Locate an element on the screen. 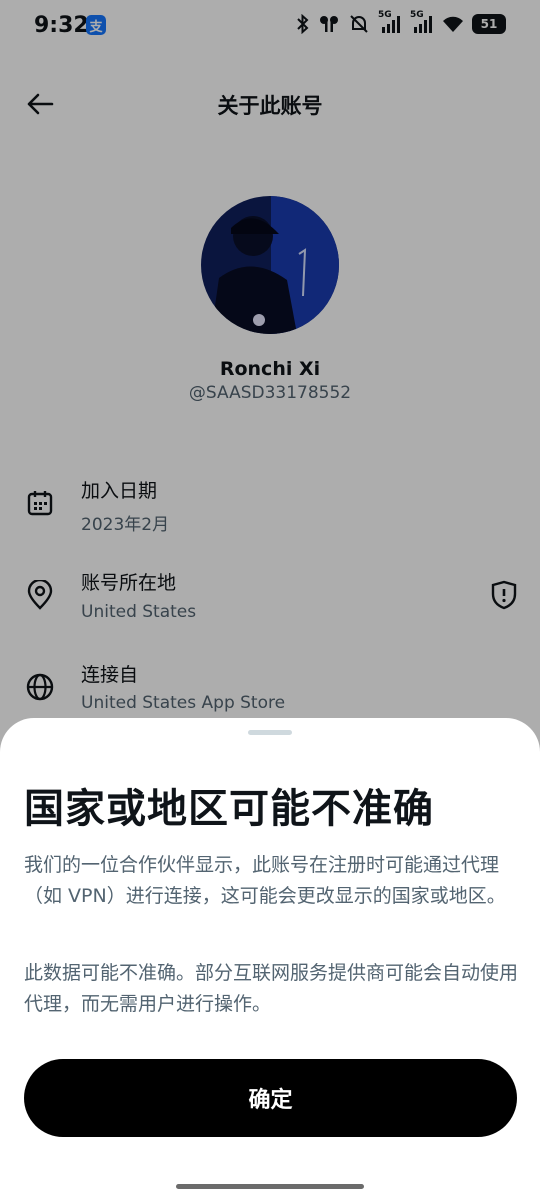 This screenshot has width=540, height=1200. sheet-title: 国家或地区可能不准确 is located at coordinates (229, 809).